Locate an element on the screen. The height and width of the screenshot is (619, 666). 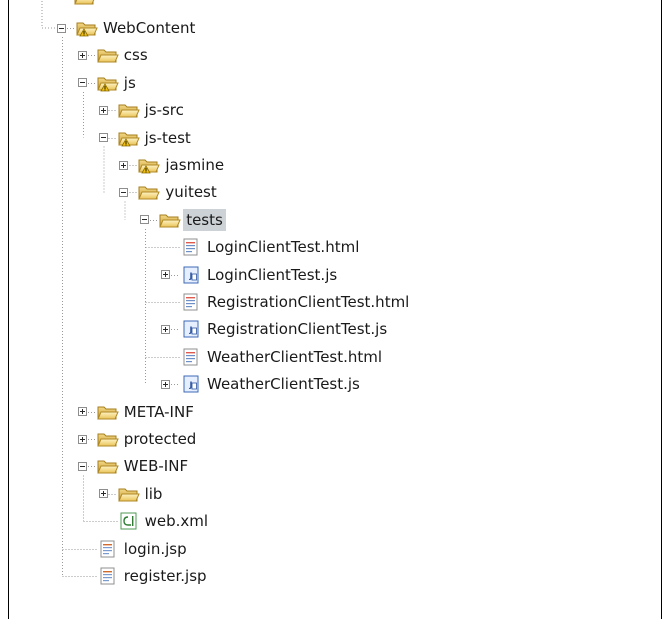
tree-node-label: web.xml is located at coordinates (176, 521).